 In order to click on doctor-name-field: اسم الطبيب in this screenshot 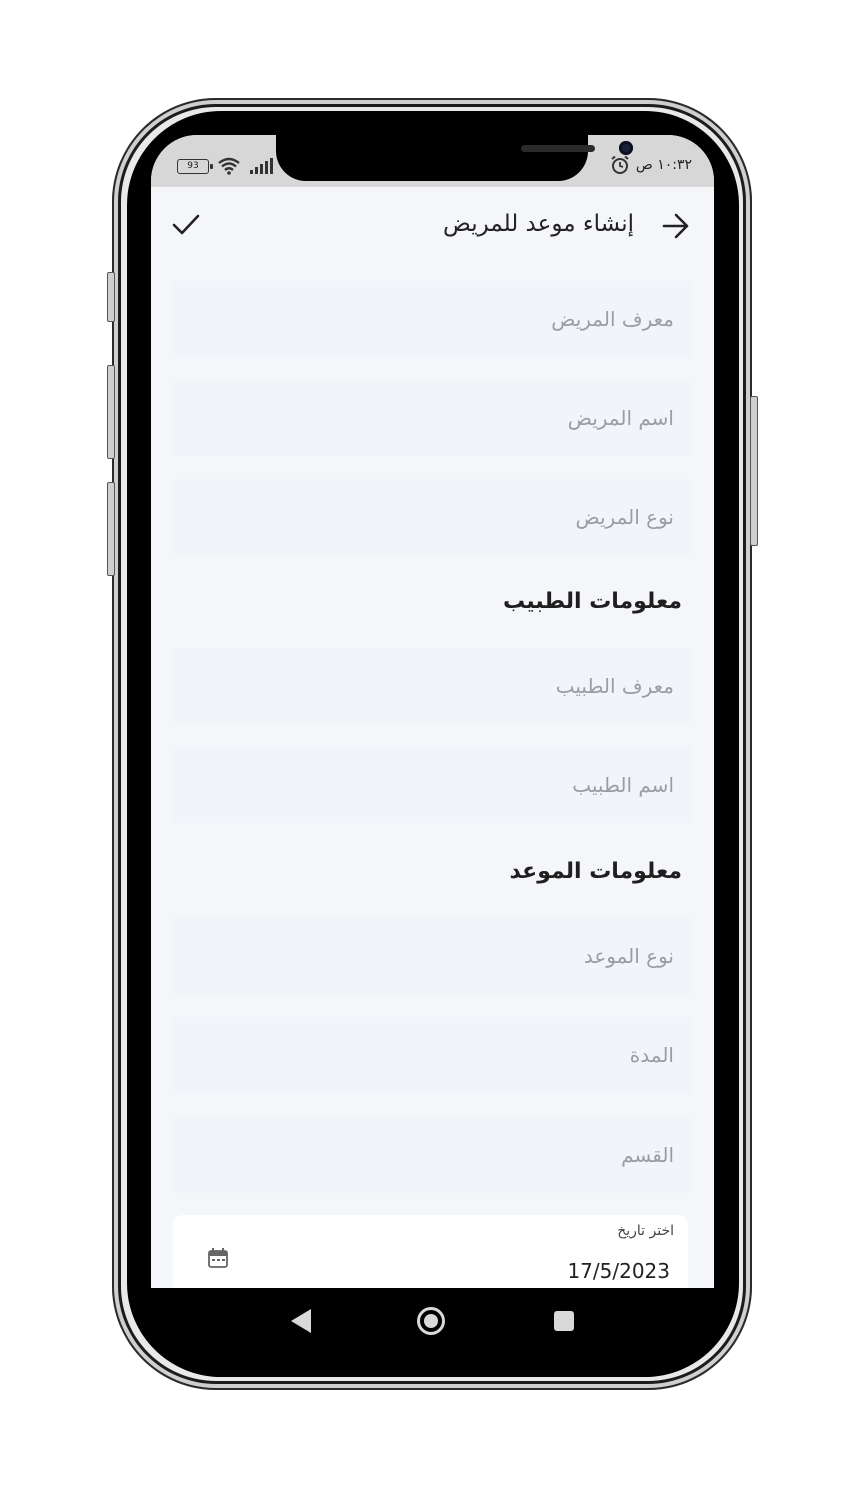, I will do `click(432, 785)`.